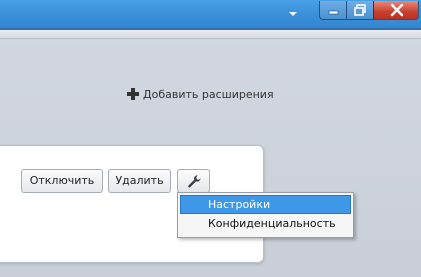  I want to click on extension-options-menu: Настройки Конфиденциальность, so click(265, 215).